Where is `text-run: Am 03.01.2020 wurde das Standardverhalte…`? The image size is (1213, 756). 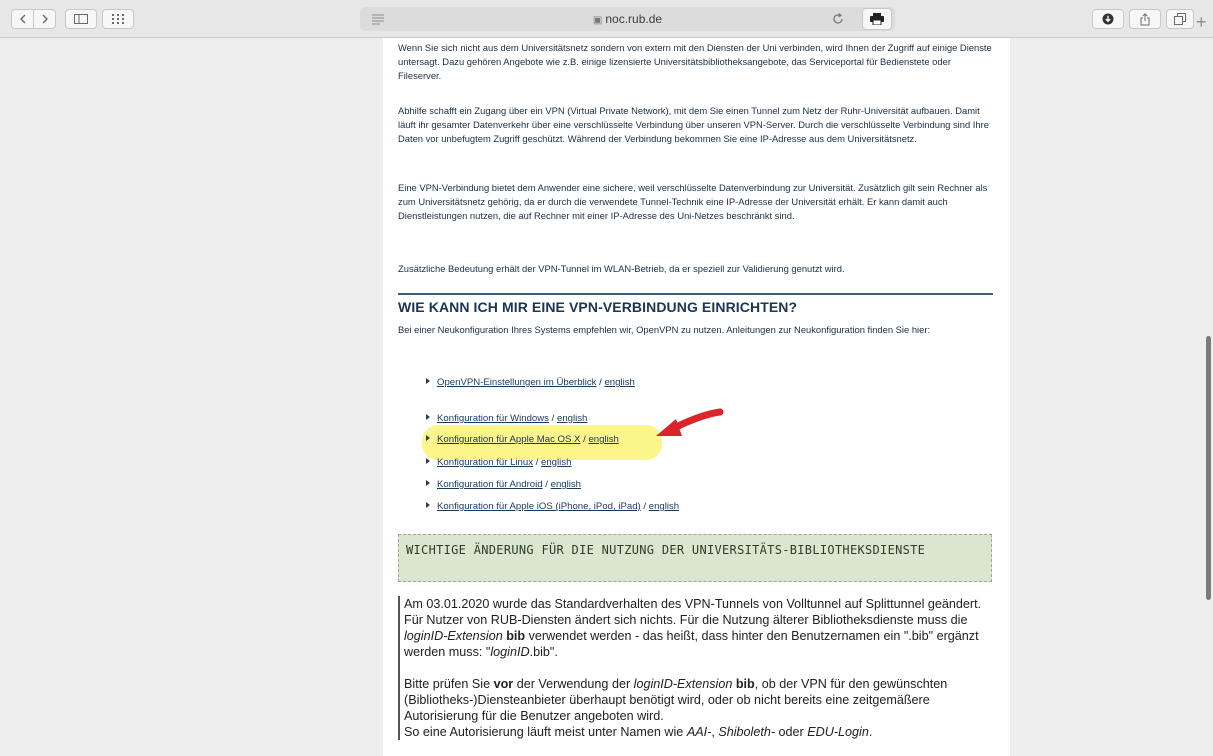 text-run: Am 03.01.2020 wurde das Standardverhalte… is located at coordinates (693, 612).